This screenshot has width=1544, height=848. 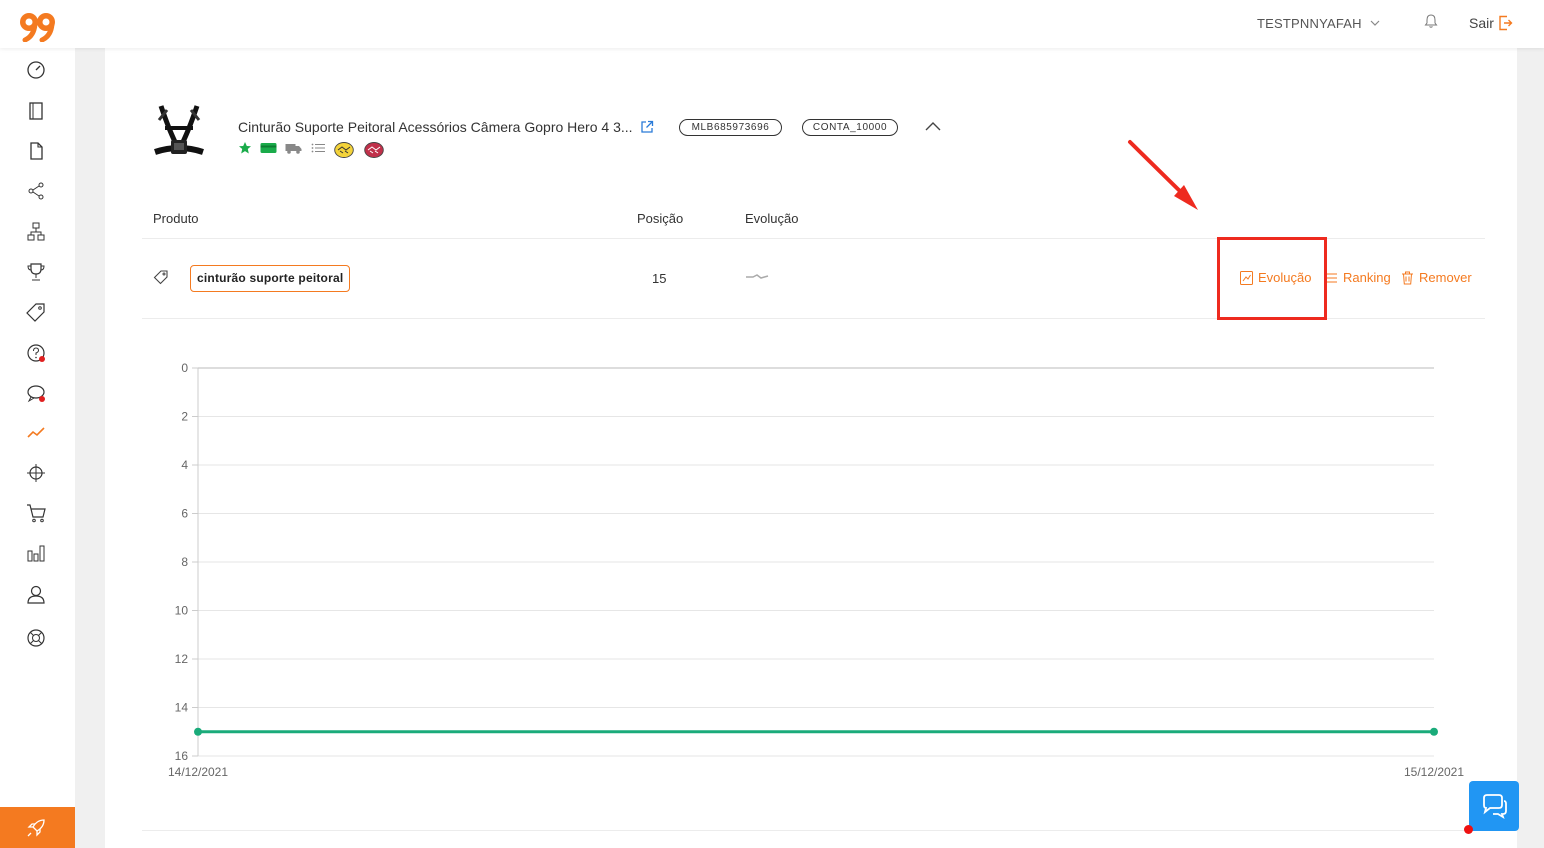 I want to click on sidebar-item-share, so click(x=36, y=191).